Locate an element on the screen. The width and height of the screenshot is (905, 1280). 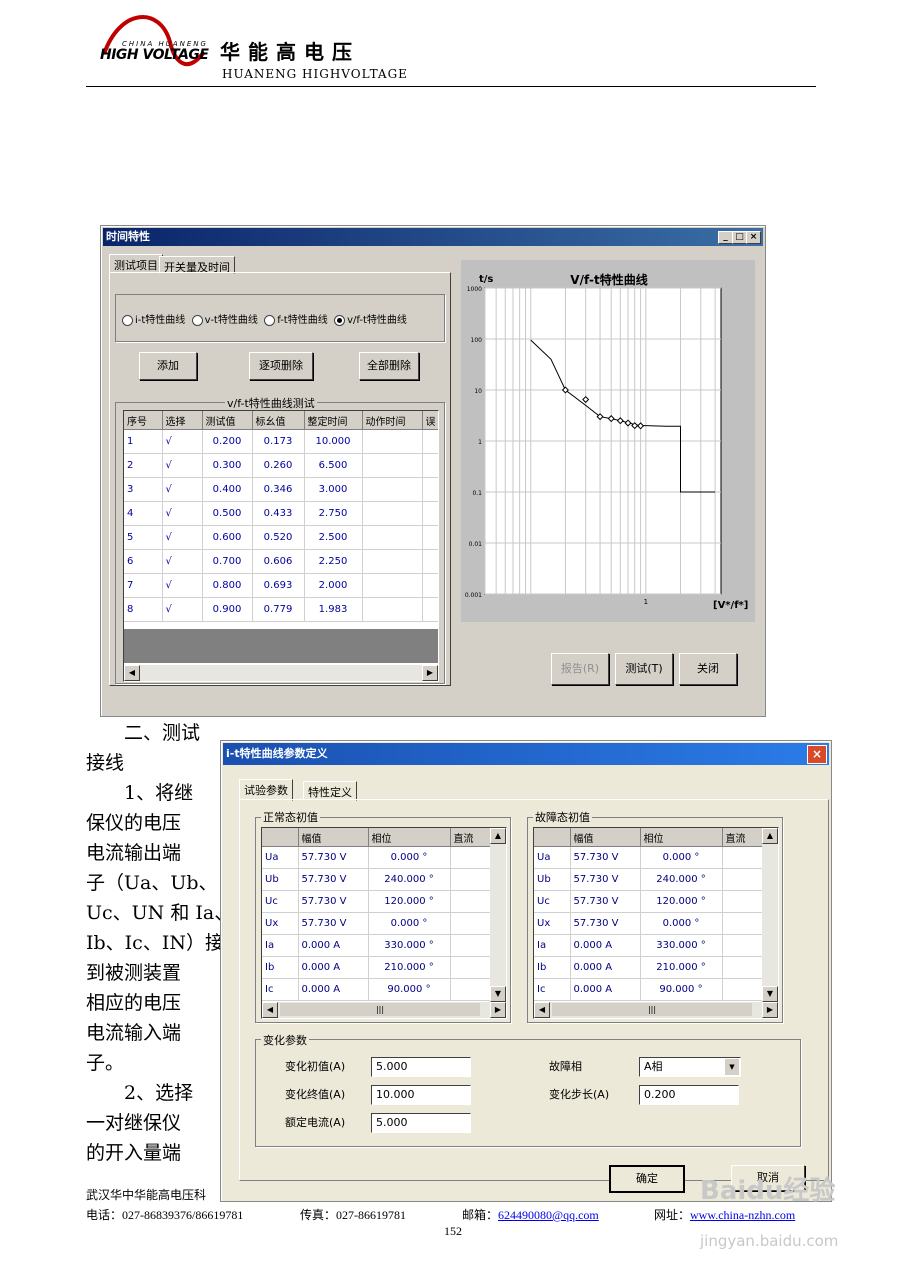
dialog-close-button: × is located at coordinates (817, 754).